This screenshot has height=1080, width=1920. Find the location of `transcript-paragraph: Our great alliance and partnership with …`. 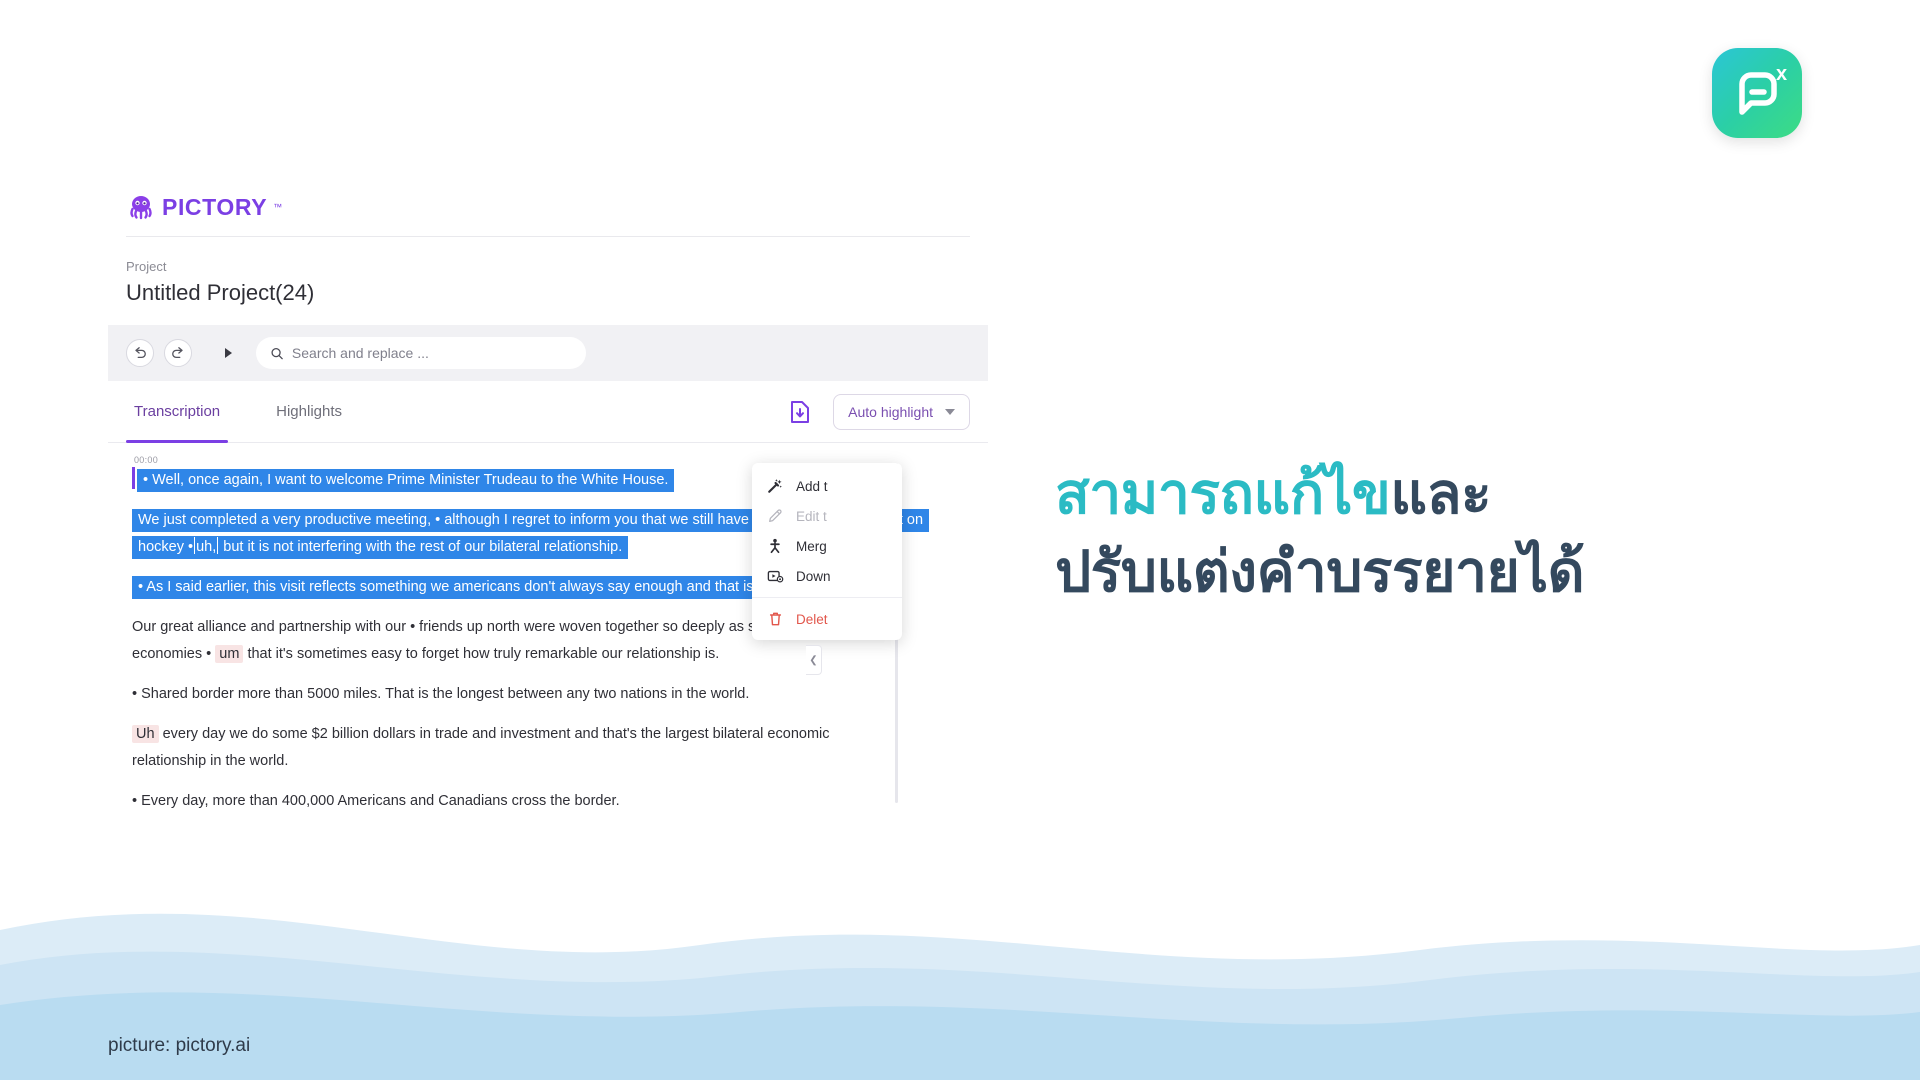

transcript-paragraph: Our great alliance and partnership with … is located at coordinates (482, 641).